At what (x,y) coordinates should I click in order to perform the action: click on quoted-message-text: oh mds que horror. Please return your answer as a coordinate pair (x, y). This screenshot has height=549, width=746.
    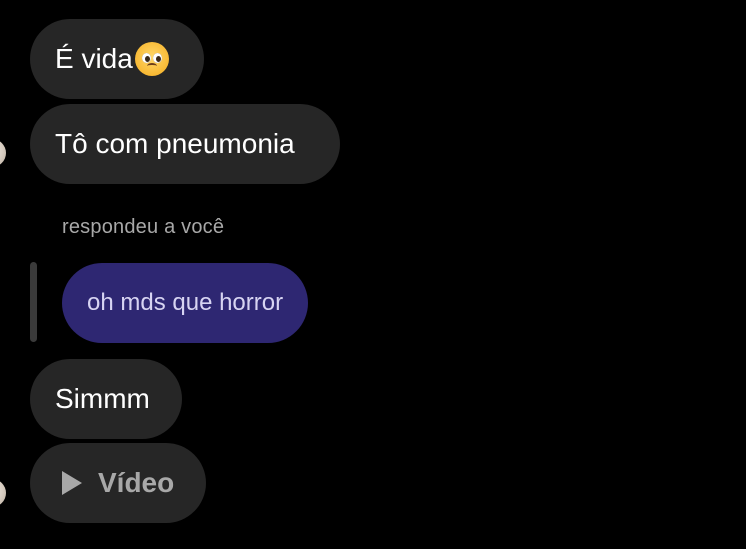
    Looking at the image, I should click on (185, 302).